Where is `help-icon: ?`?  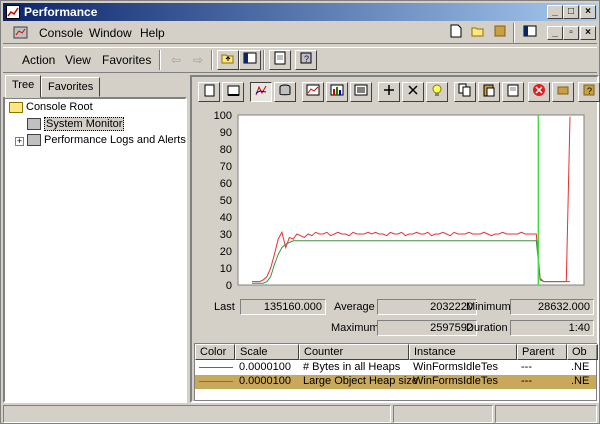
help-icon: ? is located at coordinates (589, 92).